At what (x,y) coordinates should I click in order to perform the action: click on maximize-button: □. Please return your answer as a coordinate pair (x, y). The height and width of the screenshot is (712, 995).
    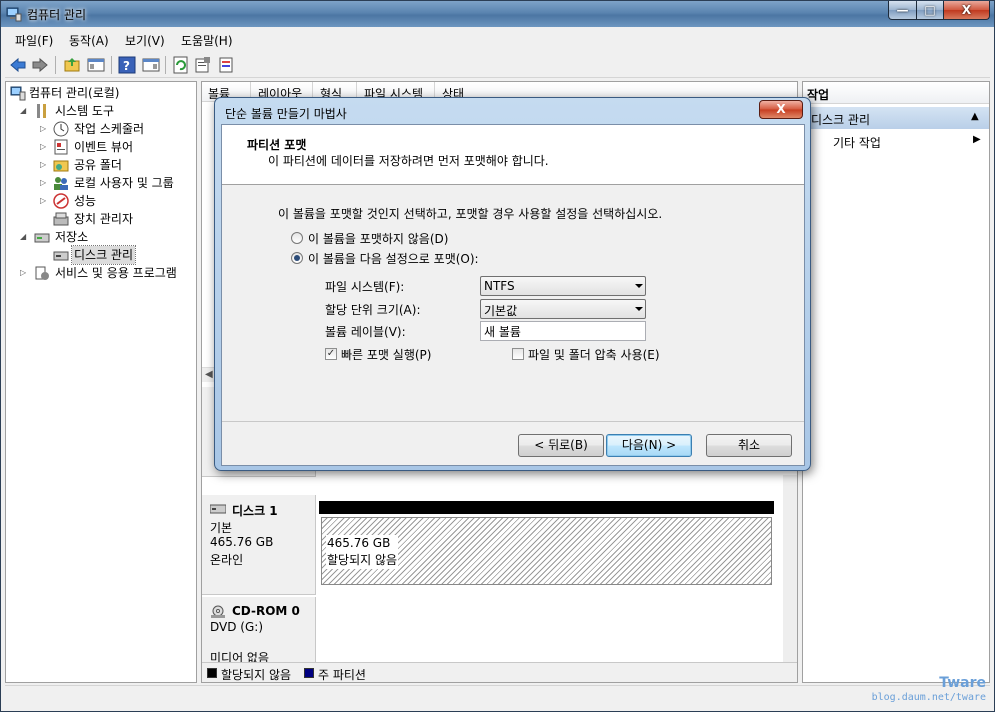
    Looking at the image, I should click on (930, 10).